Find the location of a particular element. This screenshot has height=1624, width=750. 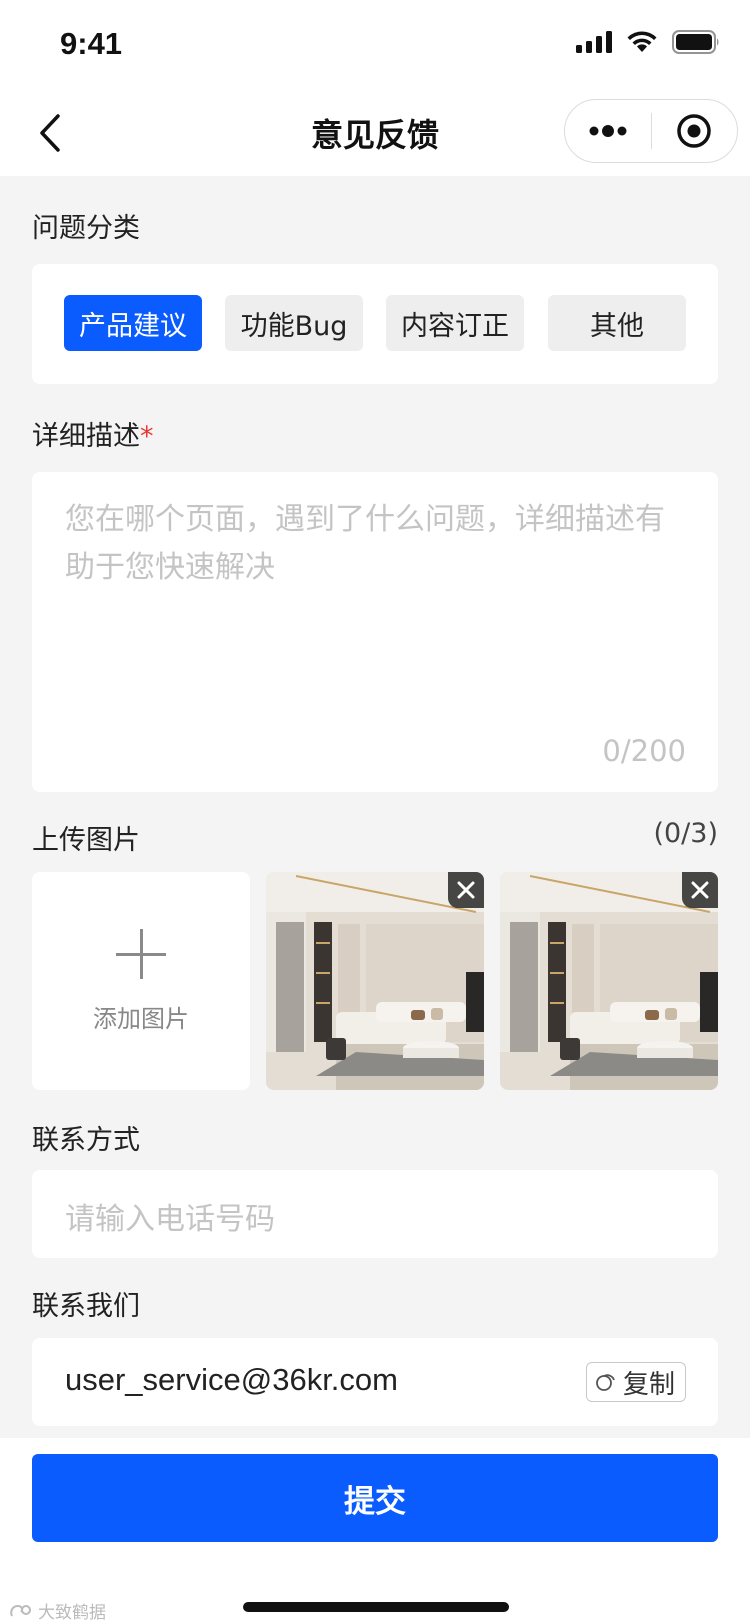

watermark-text: 大致鹤据 is located at coordinates (72, 1613).